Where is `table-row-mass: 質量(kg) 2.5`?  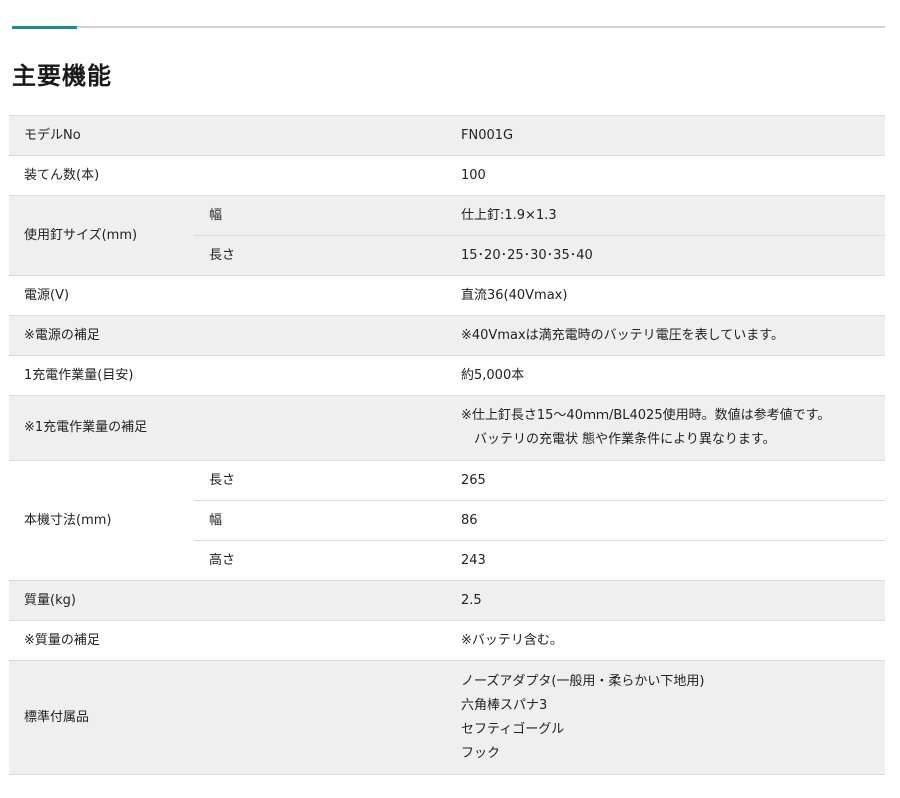
table-row-mass: 質量(kg) 2.5 is located at coordinates (447, 600).